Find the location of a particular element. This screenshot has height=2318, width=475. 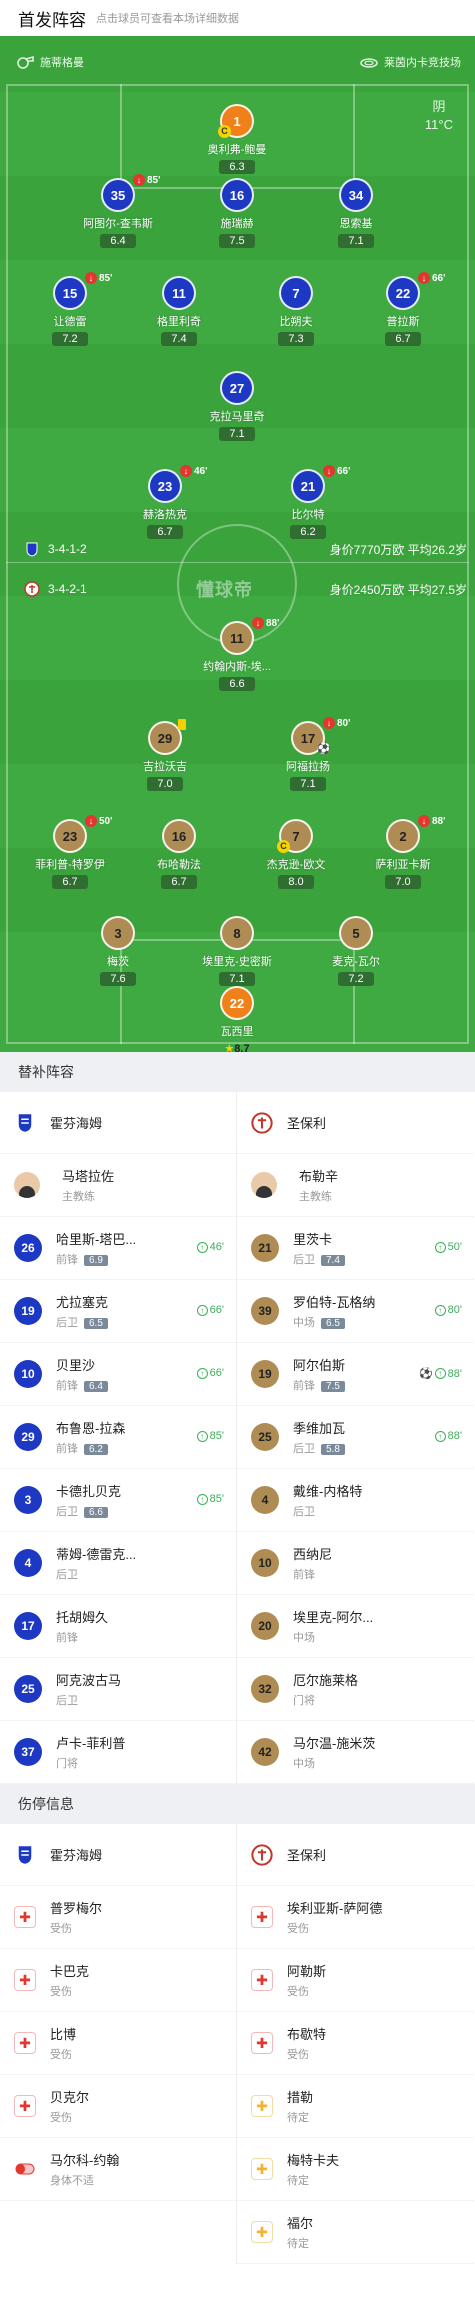

substitution-marker: ↓ 80' is located at coordinates (337, 723).